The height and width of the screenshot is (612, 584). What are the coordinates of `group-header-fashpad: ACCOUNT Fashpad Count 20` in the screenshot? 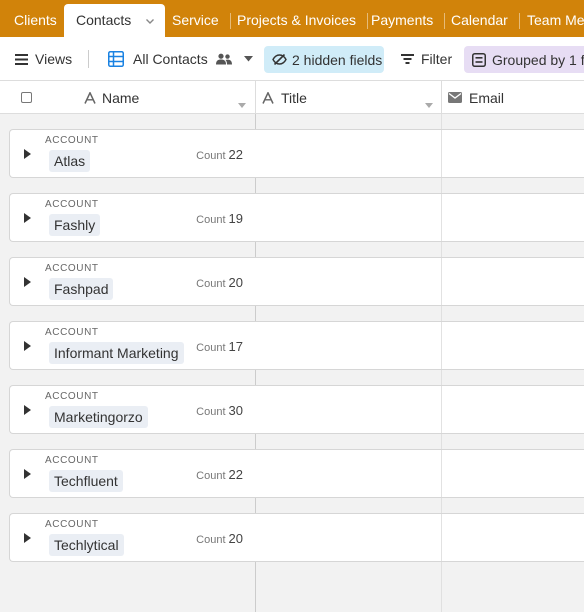 It's located at (132, 281).